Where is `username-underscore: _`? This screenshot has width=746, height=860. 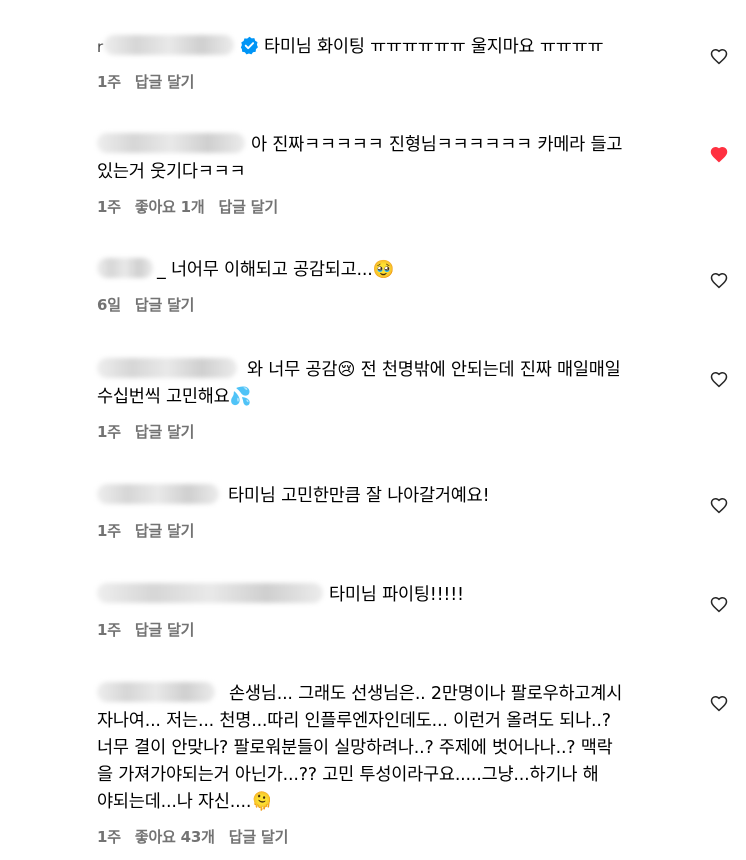
username-underscore: _ is located at coordinates (161, 270).